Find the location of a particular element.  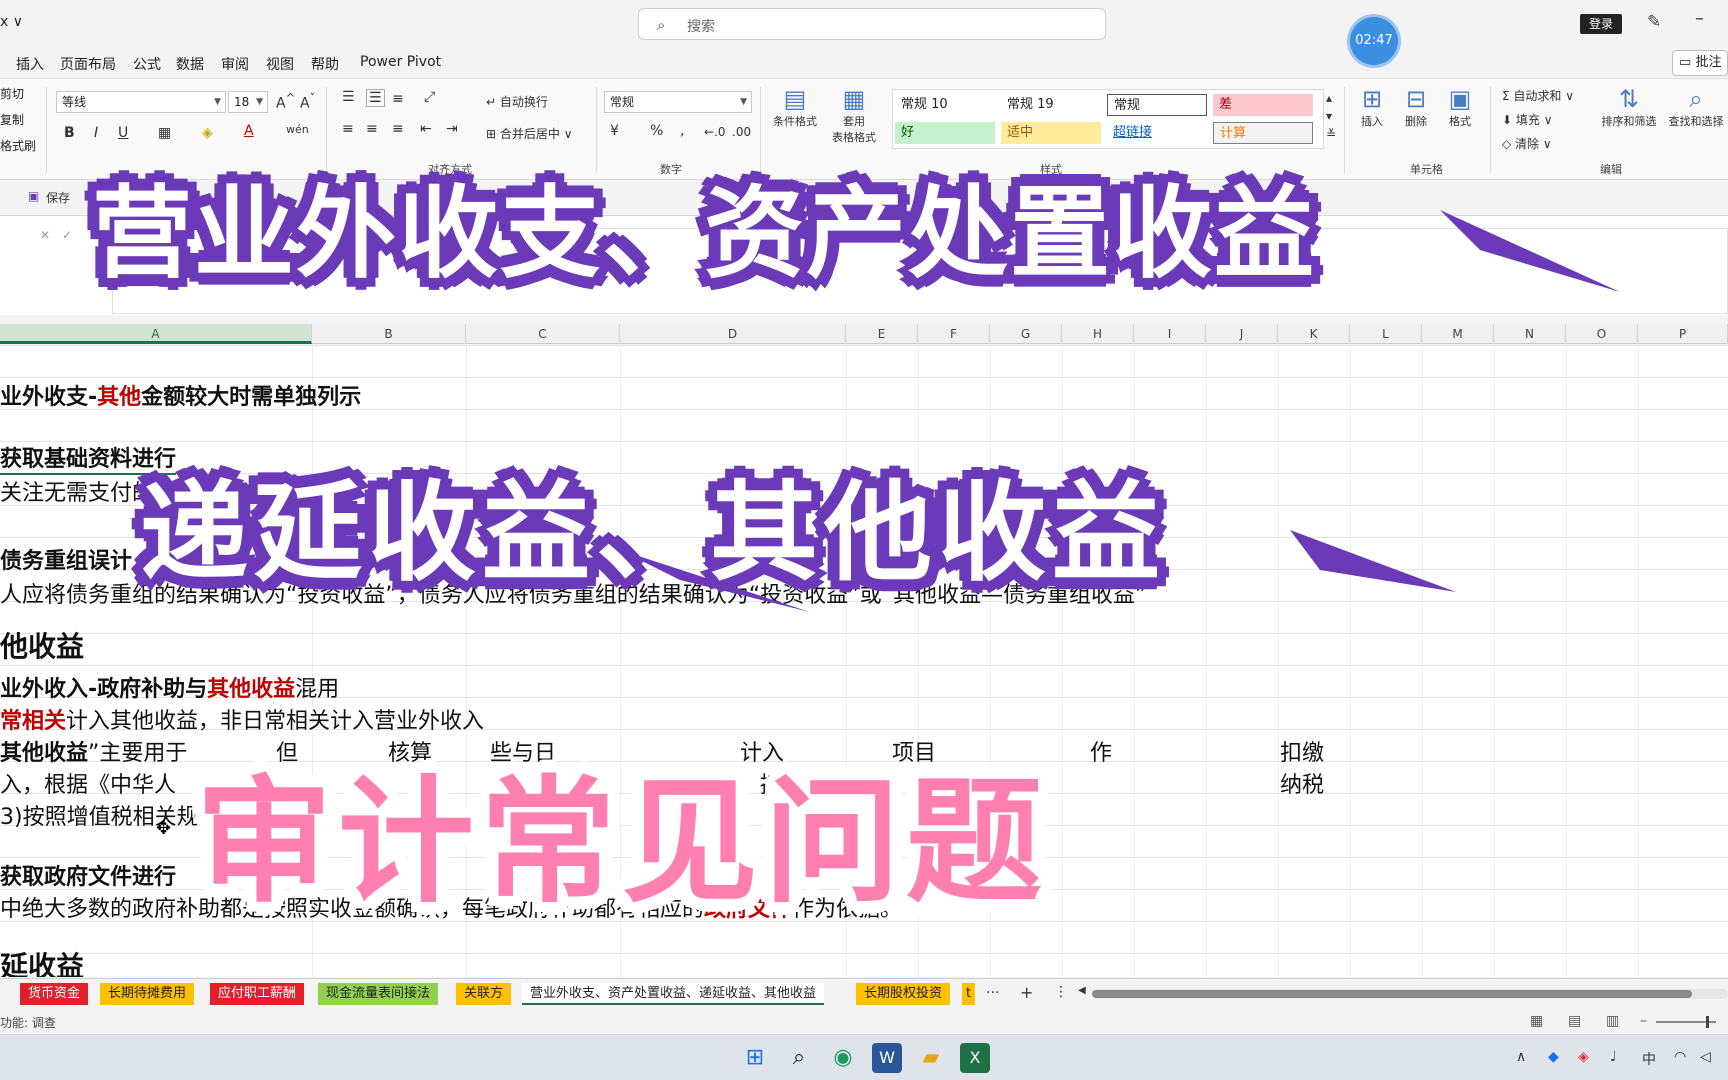

column-j: J is located at coordinates (1242, 334).